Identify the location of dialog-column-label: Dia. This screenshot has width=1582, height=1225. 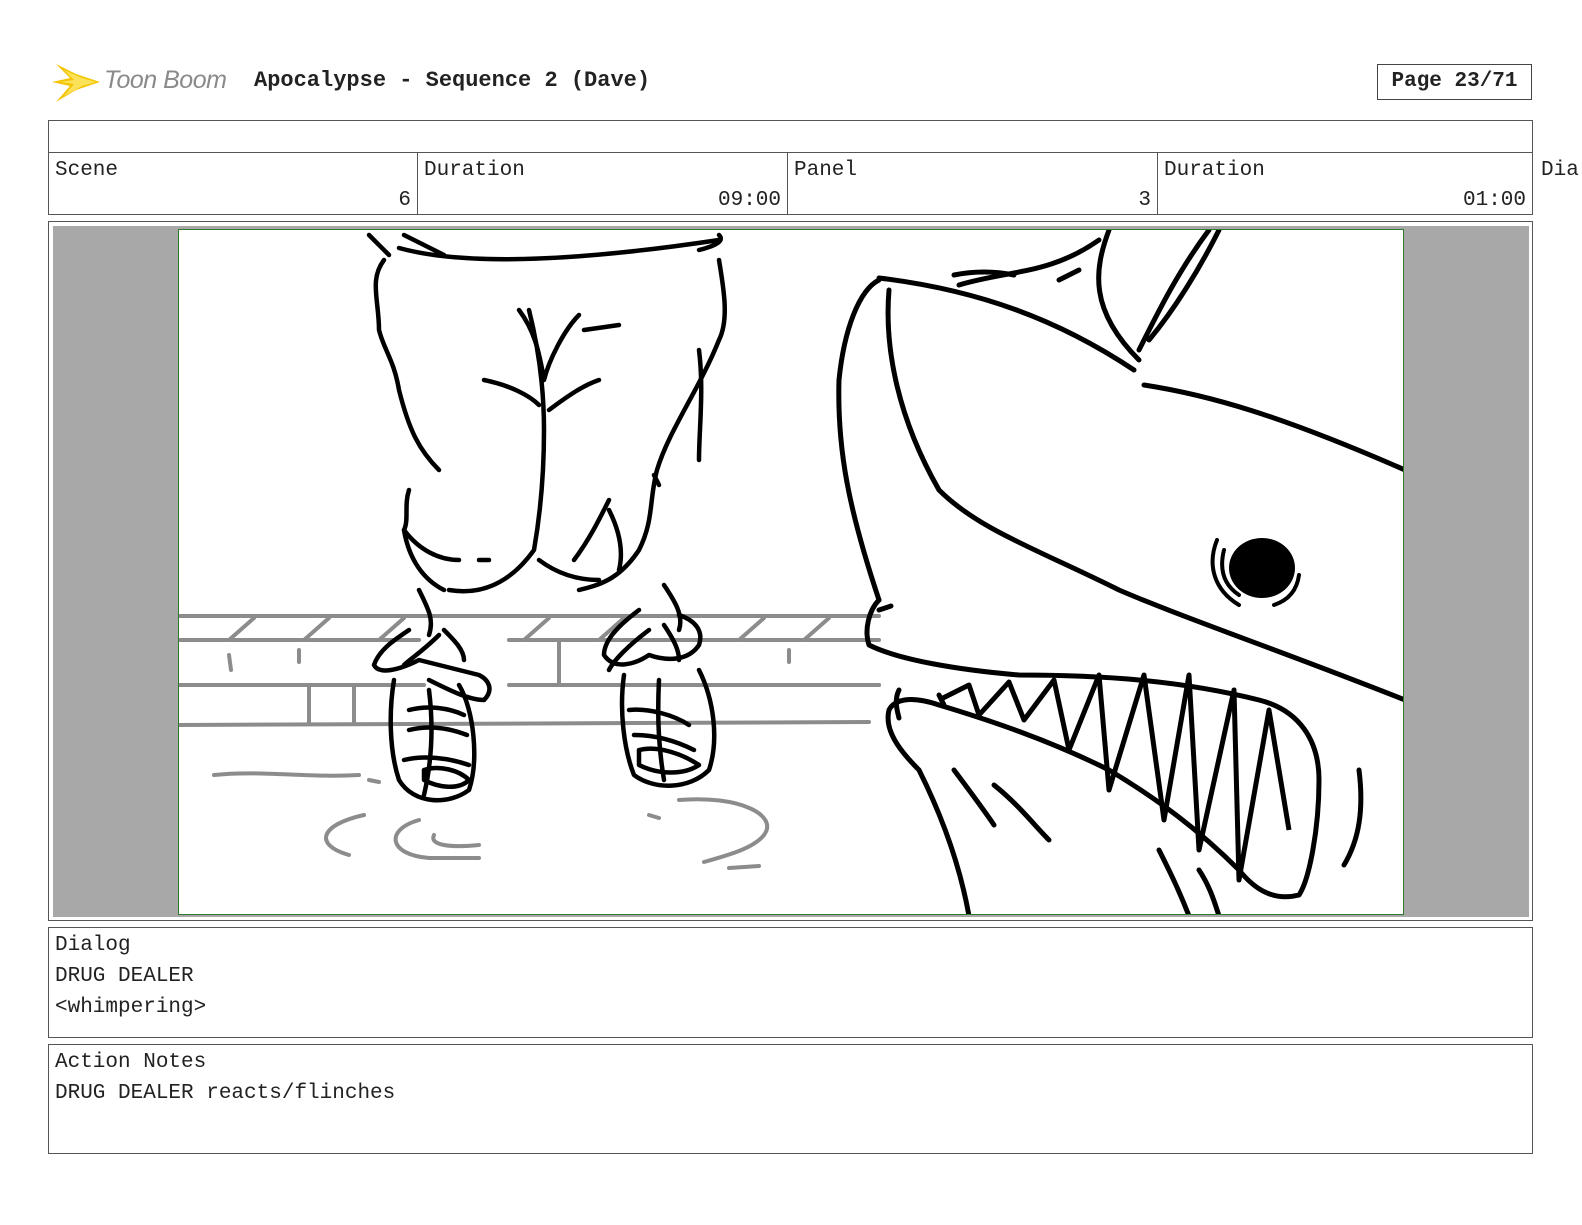
(1560, 170).